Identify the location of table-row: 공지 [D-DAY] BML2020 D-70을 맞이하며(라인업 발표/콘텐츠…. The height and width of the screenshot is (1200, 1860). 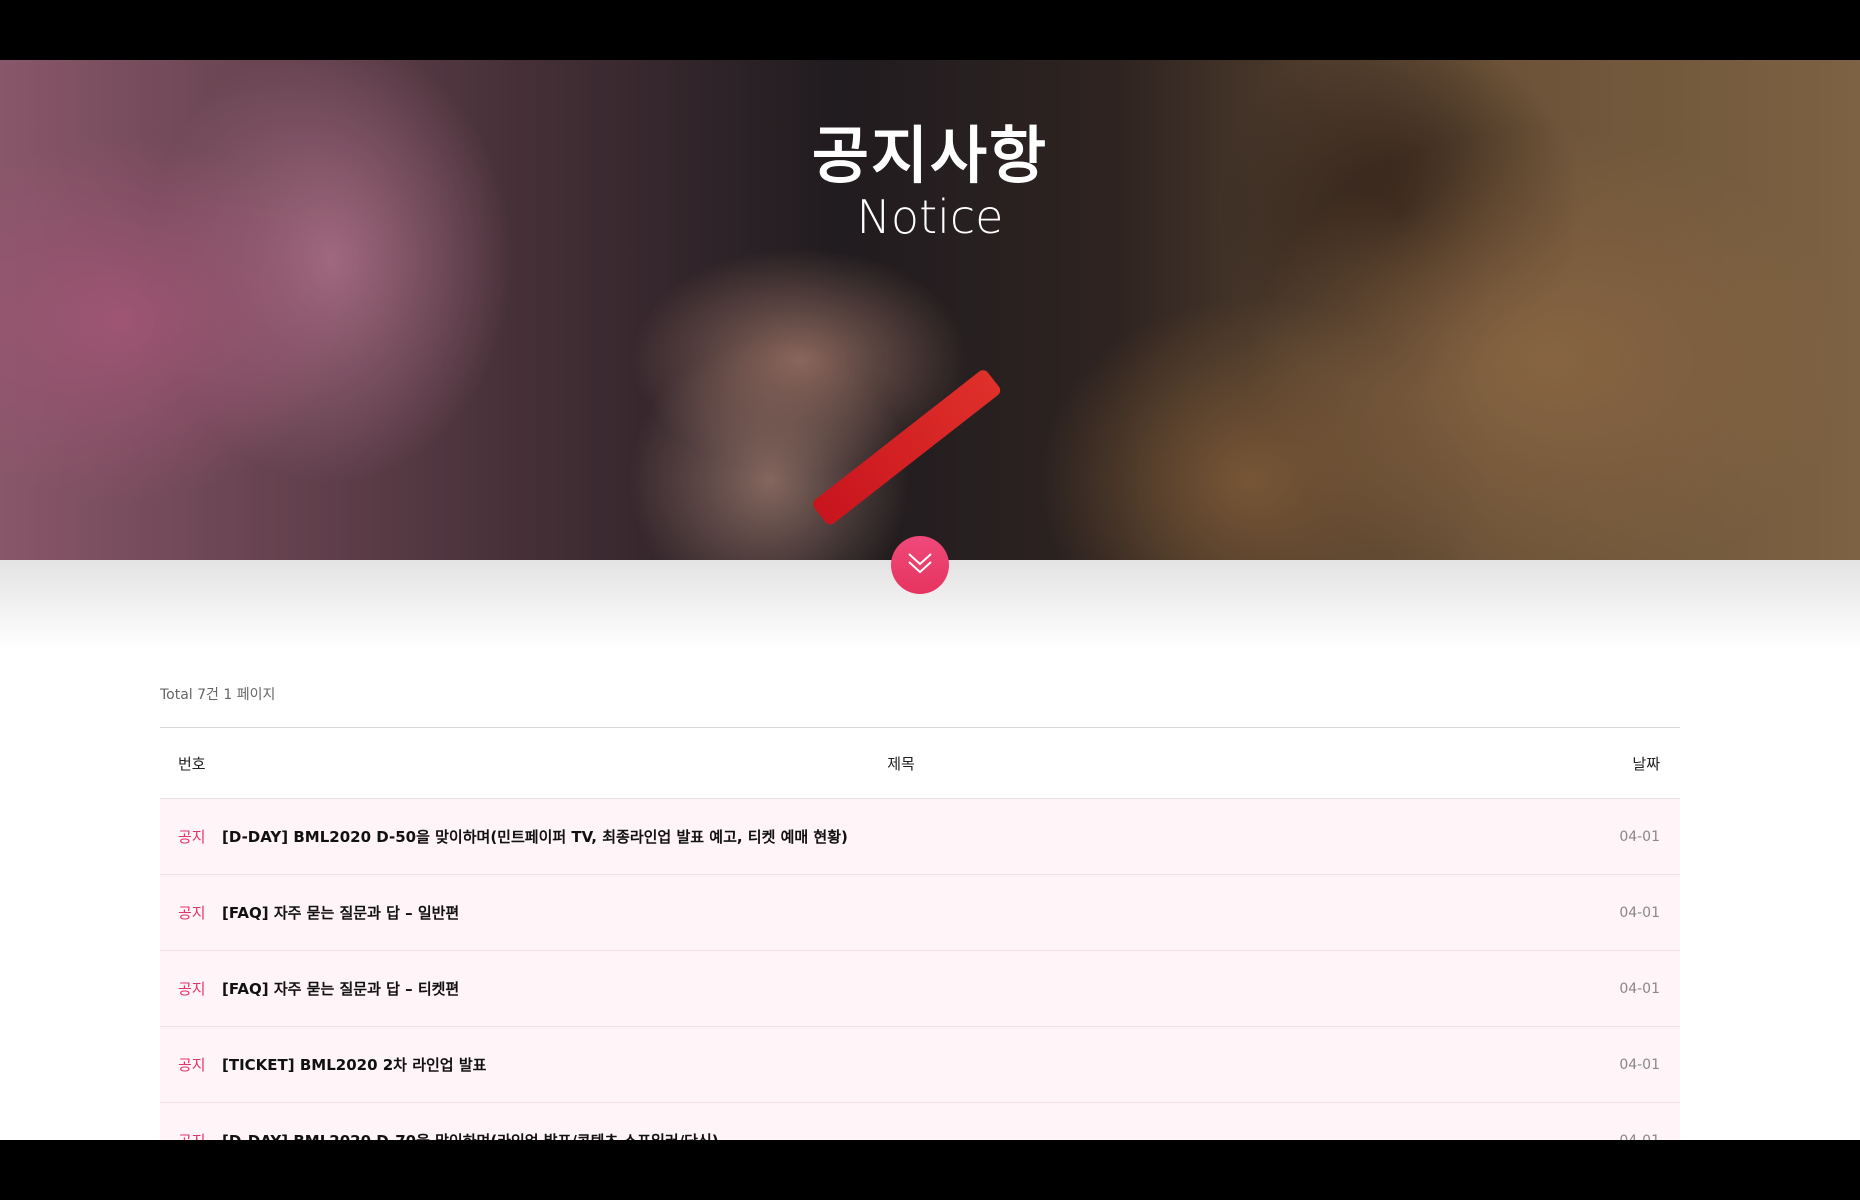
(920, 1121).